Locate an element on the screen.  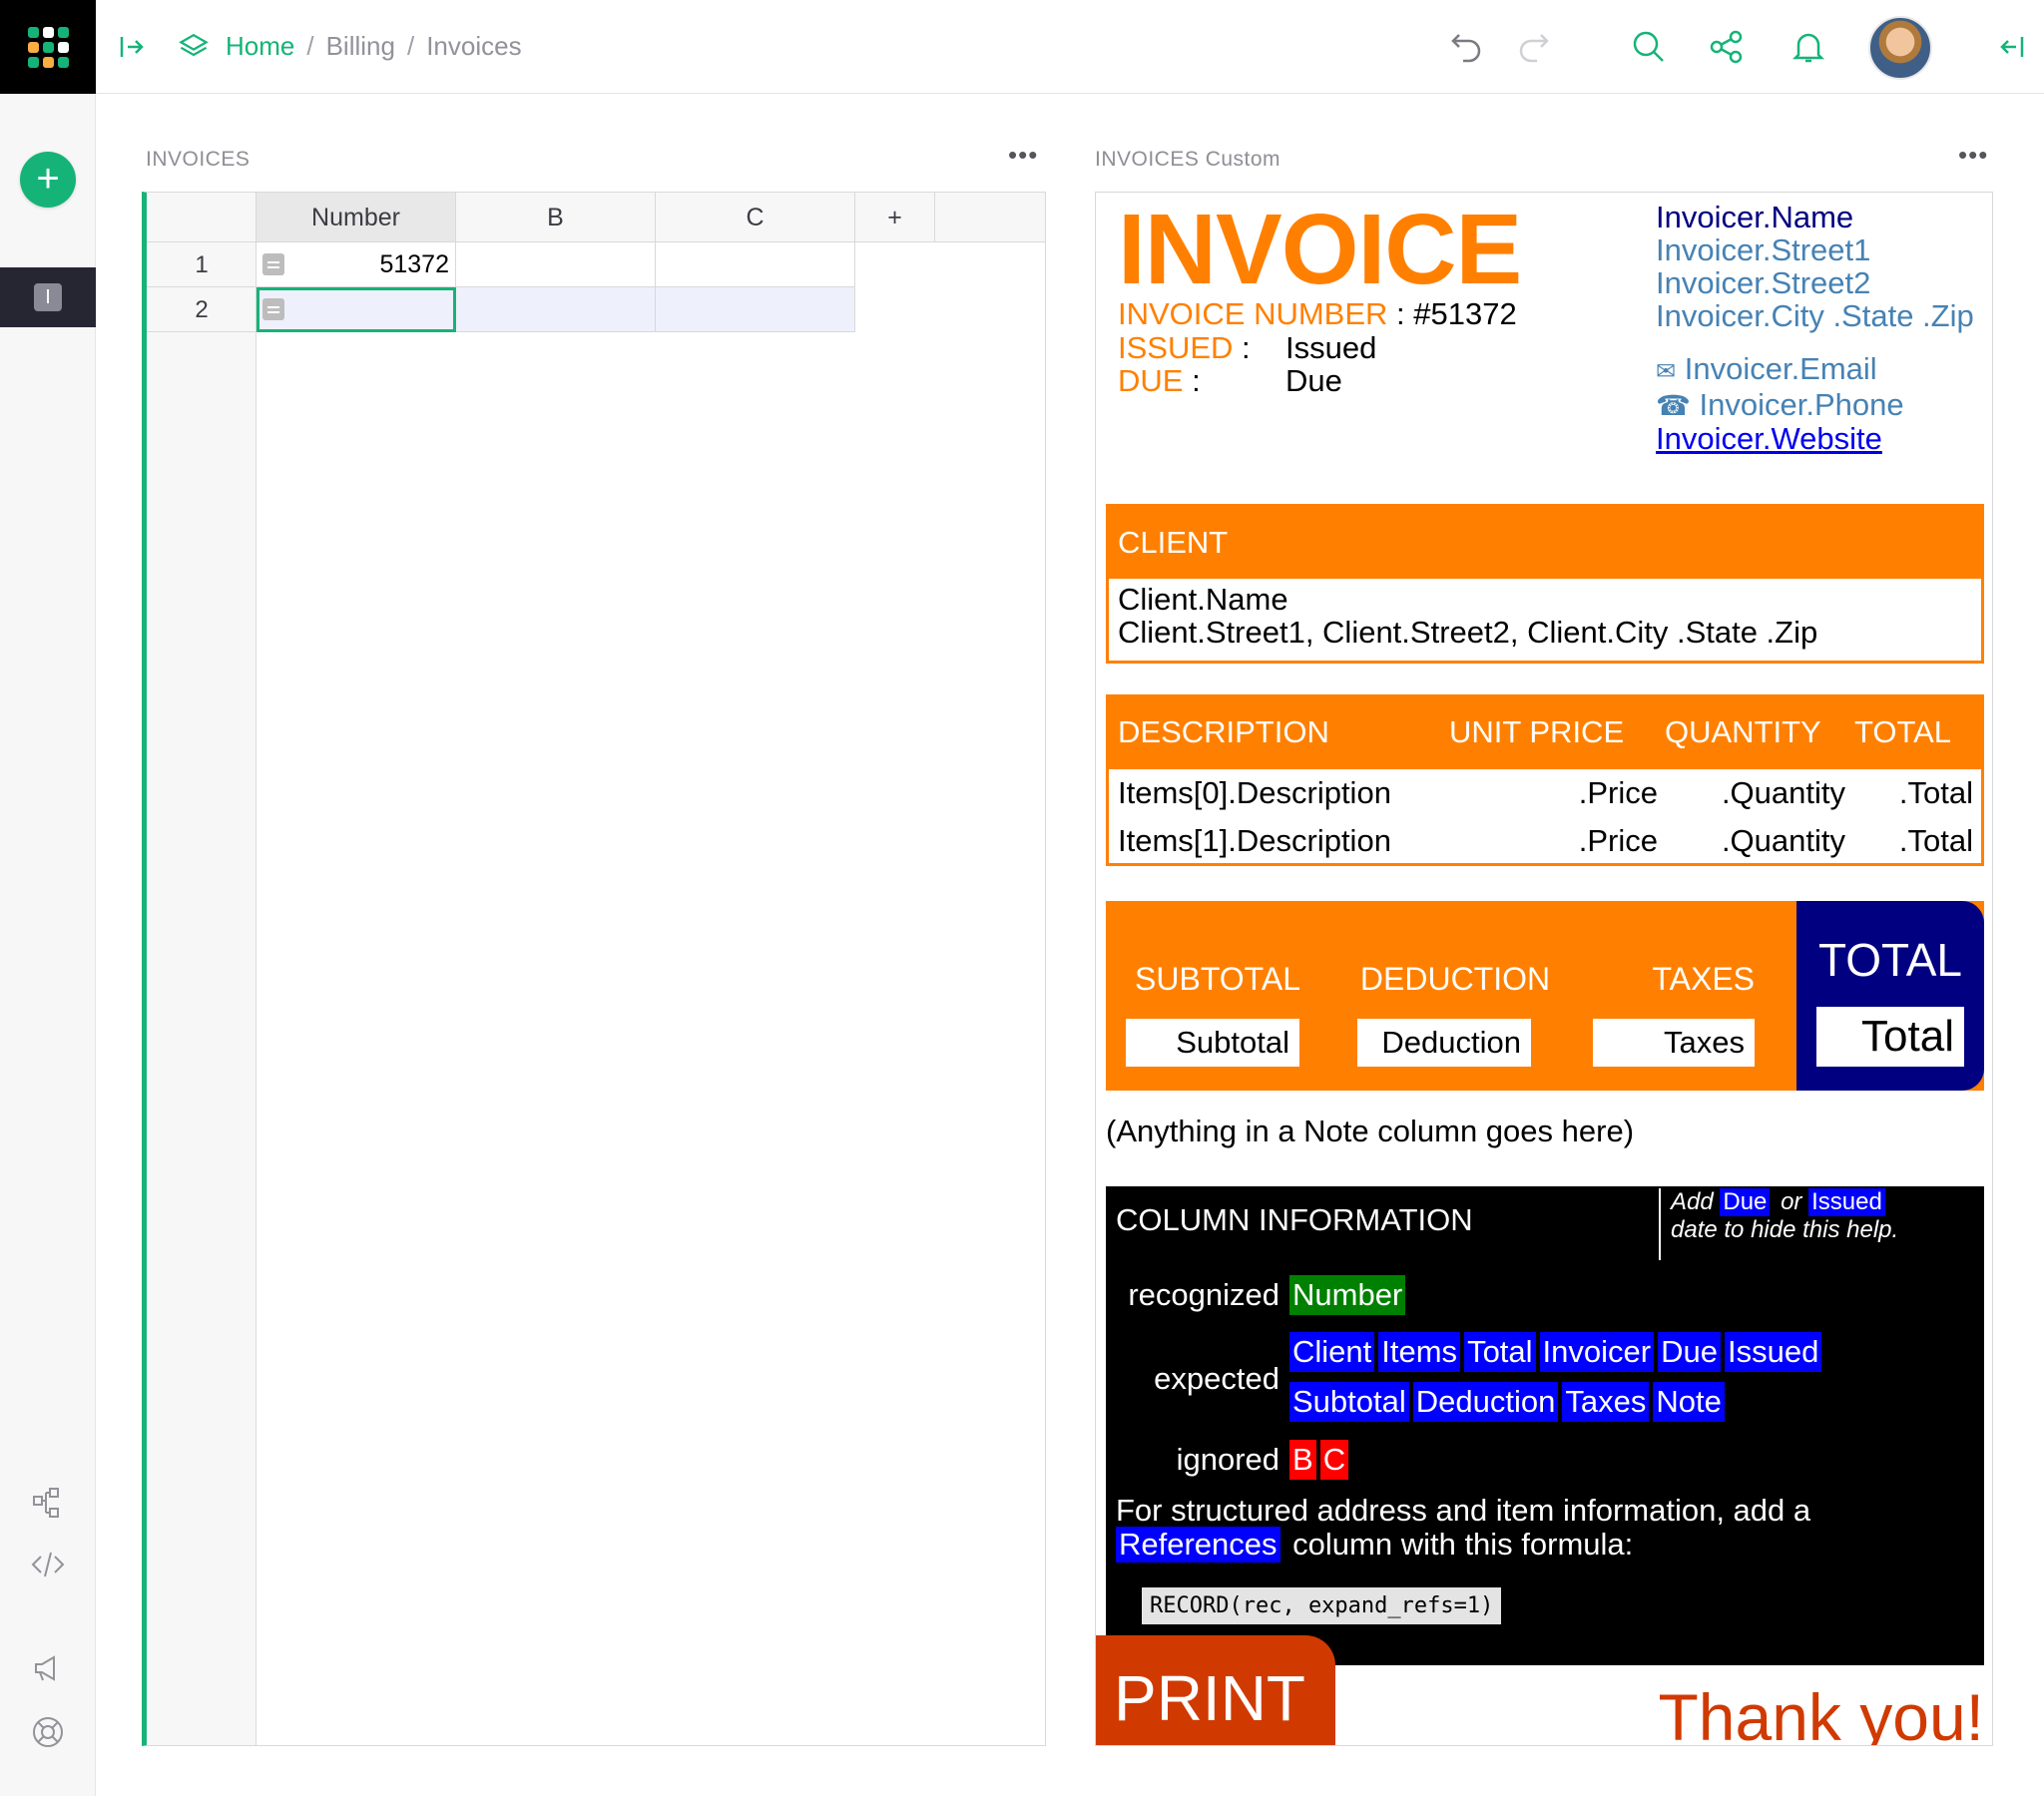
help-rest: date to hide this help. is located at coordinates (1785, 1229).